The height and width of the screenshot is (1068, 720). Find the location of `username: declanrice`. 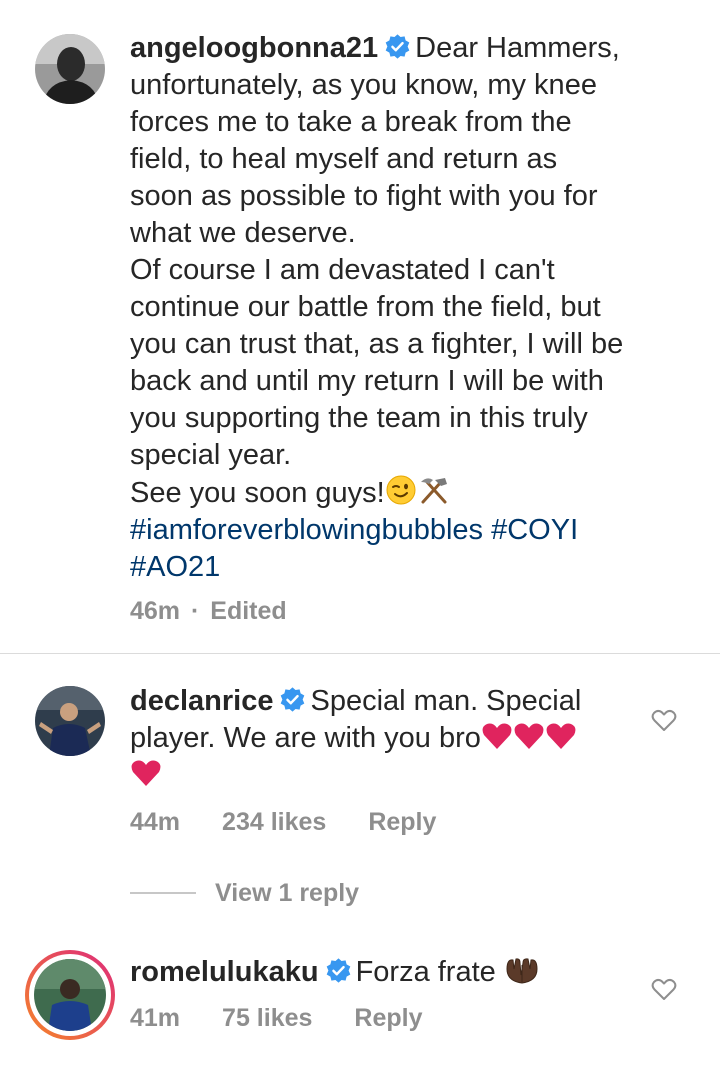

username: declanrice is located at coordinates (201, 701).